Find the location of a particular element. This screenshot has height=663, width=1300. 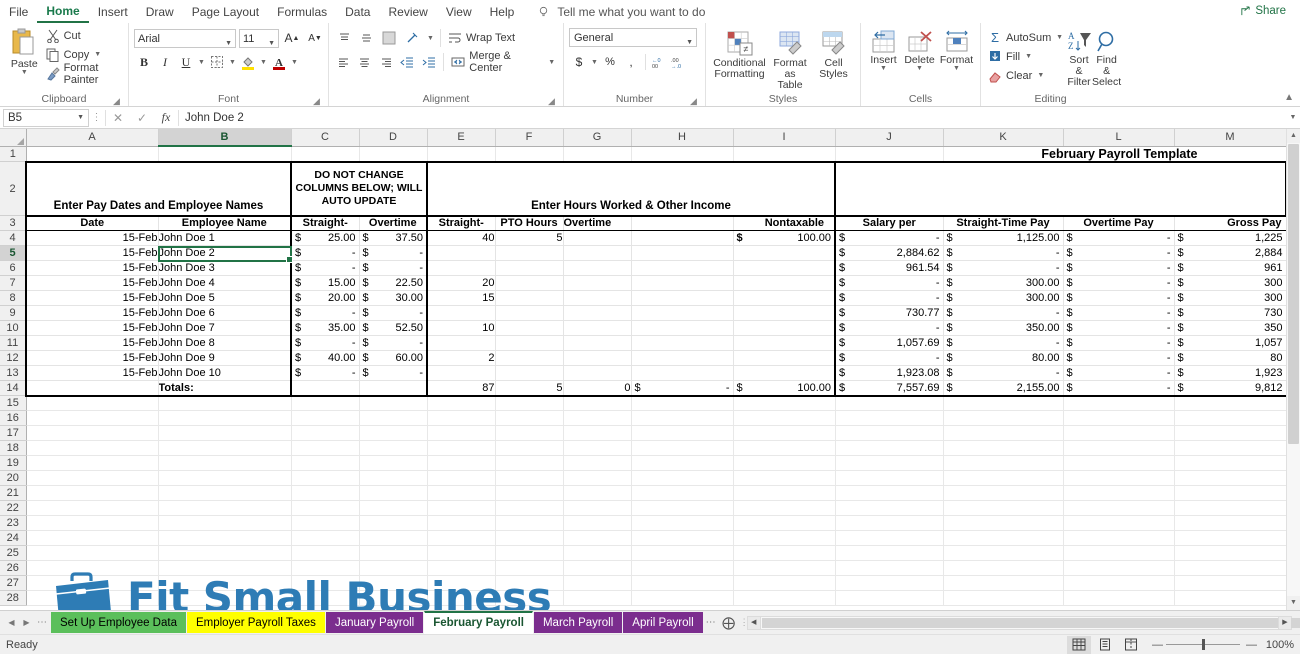

header-straight-rate: Straight- is located at coordinates (325, 223).